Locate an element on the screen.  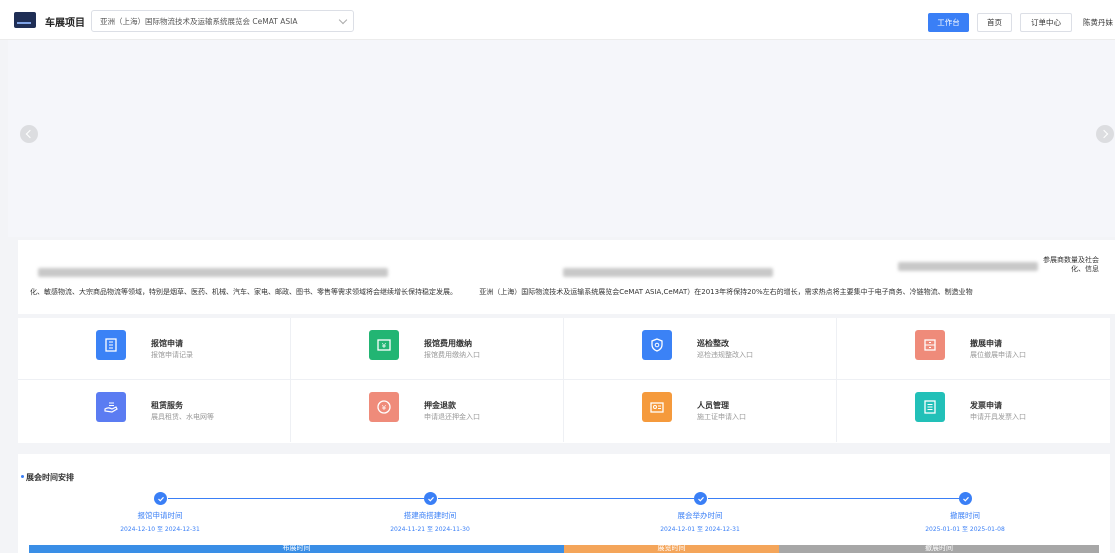
tile-title: 押金退款 is located at coordinates (440, 405).